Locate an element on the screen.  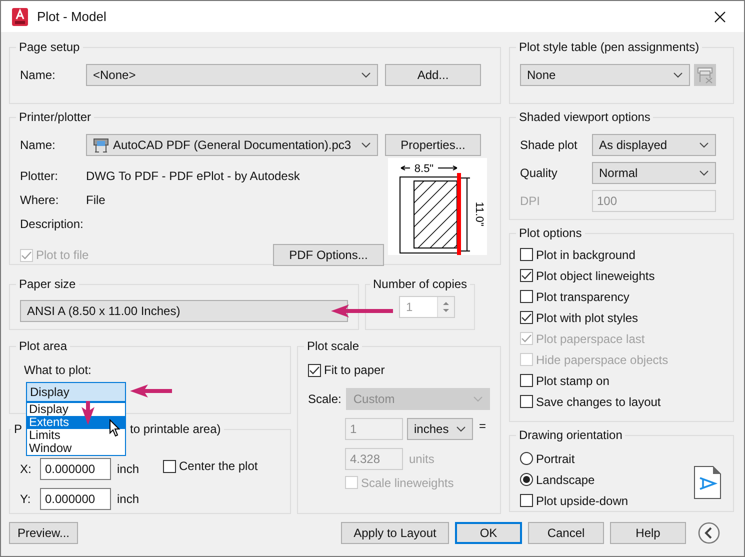
field-label: X: is located at coordinates (26, 469).